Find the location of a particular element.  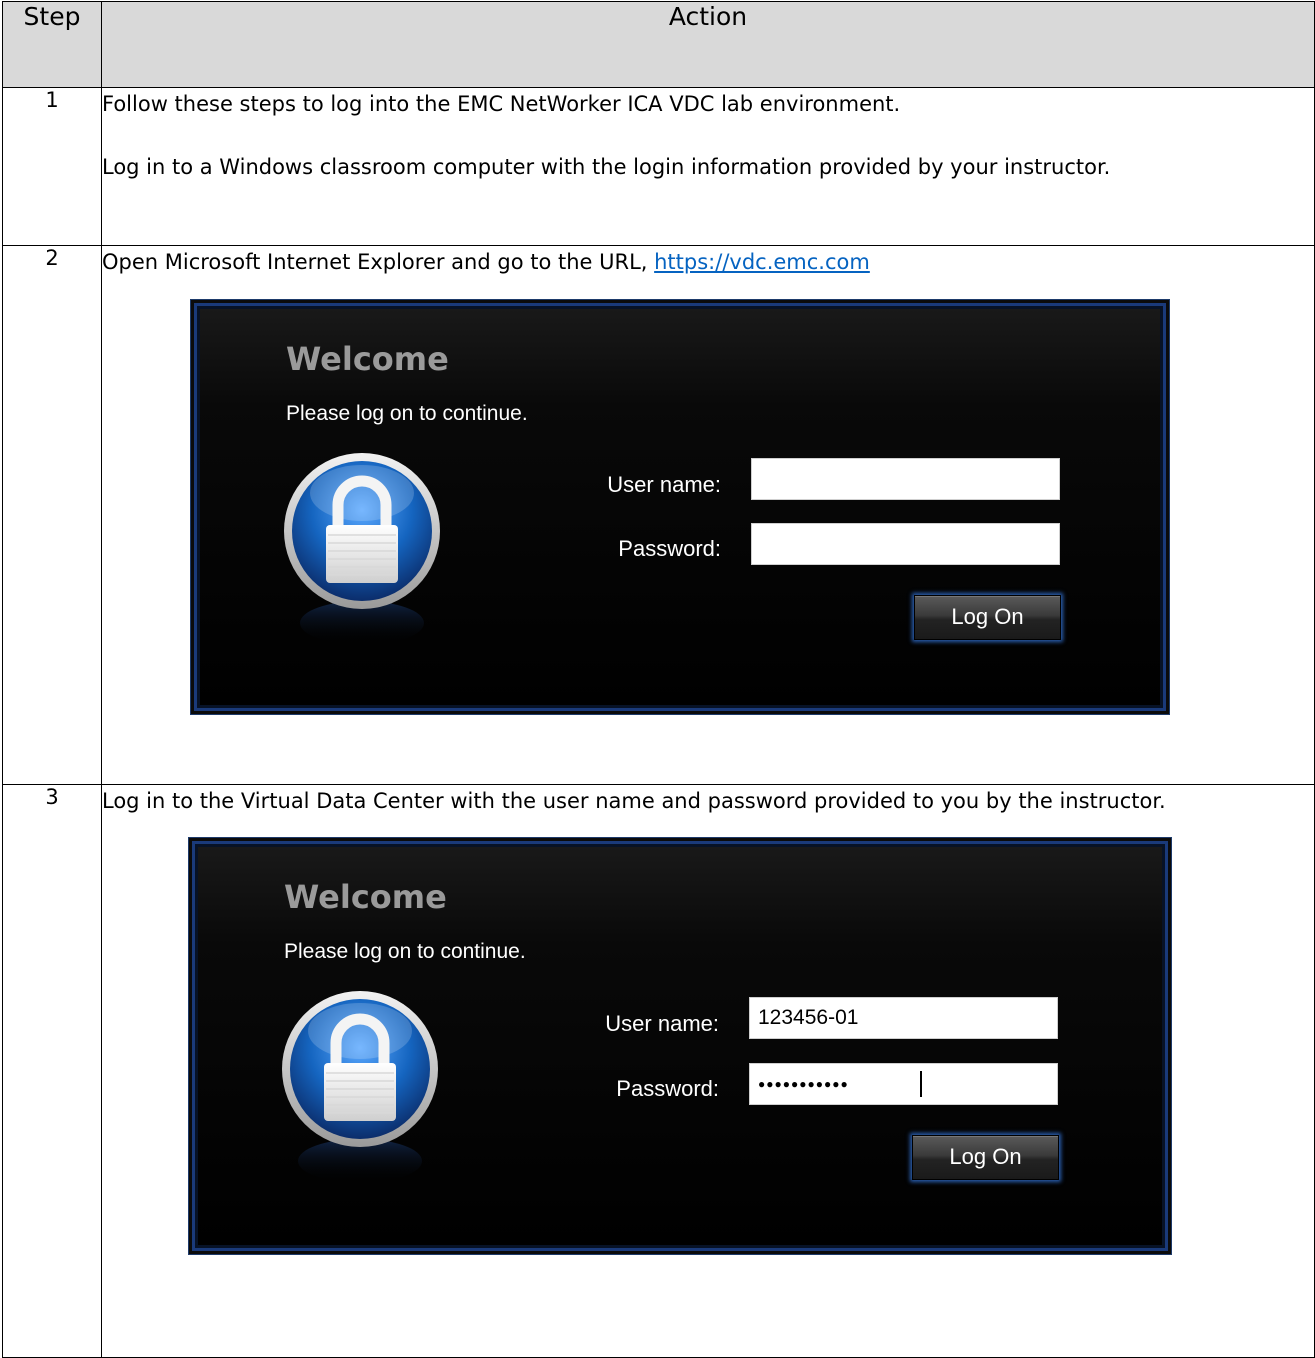

step-number: 2 is located at coordinates (52, 515).